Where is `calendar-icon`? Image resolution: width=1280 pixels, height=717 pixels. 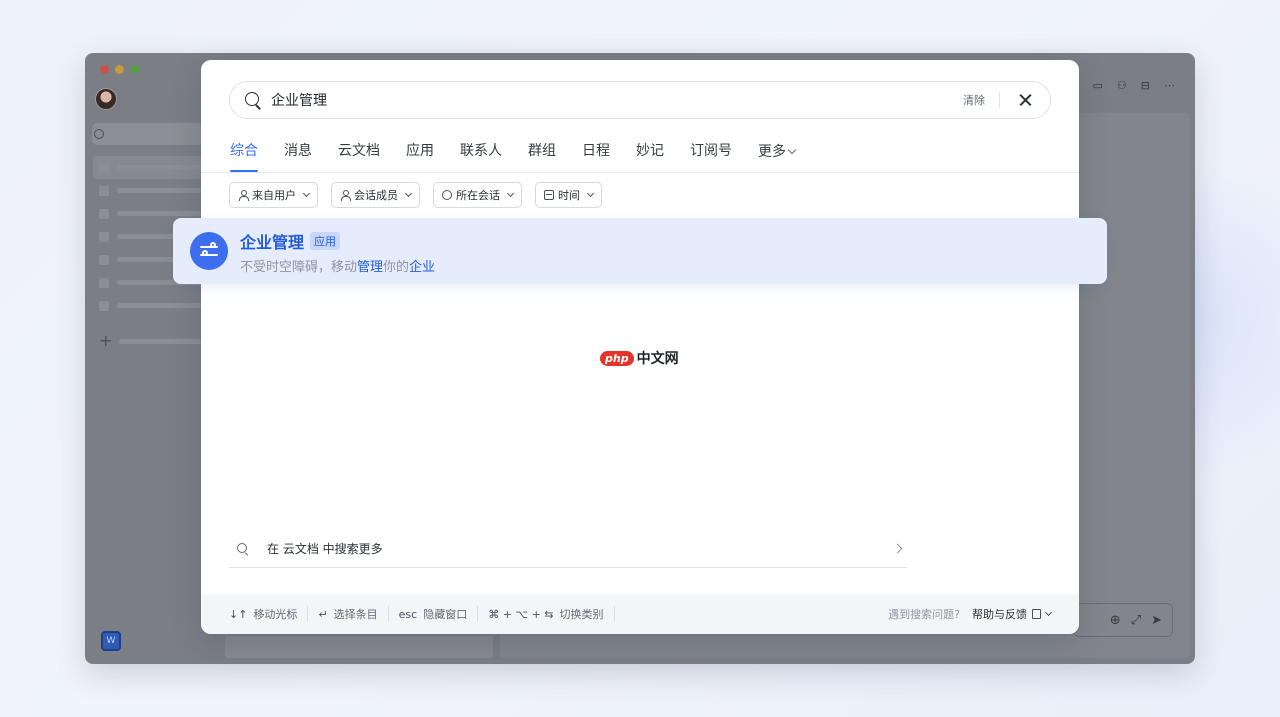 calendar-icon is located at coordinates (549, 195).